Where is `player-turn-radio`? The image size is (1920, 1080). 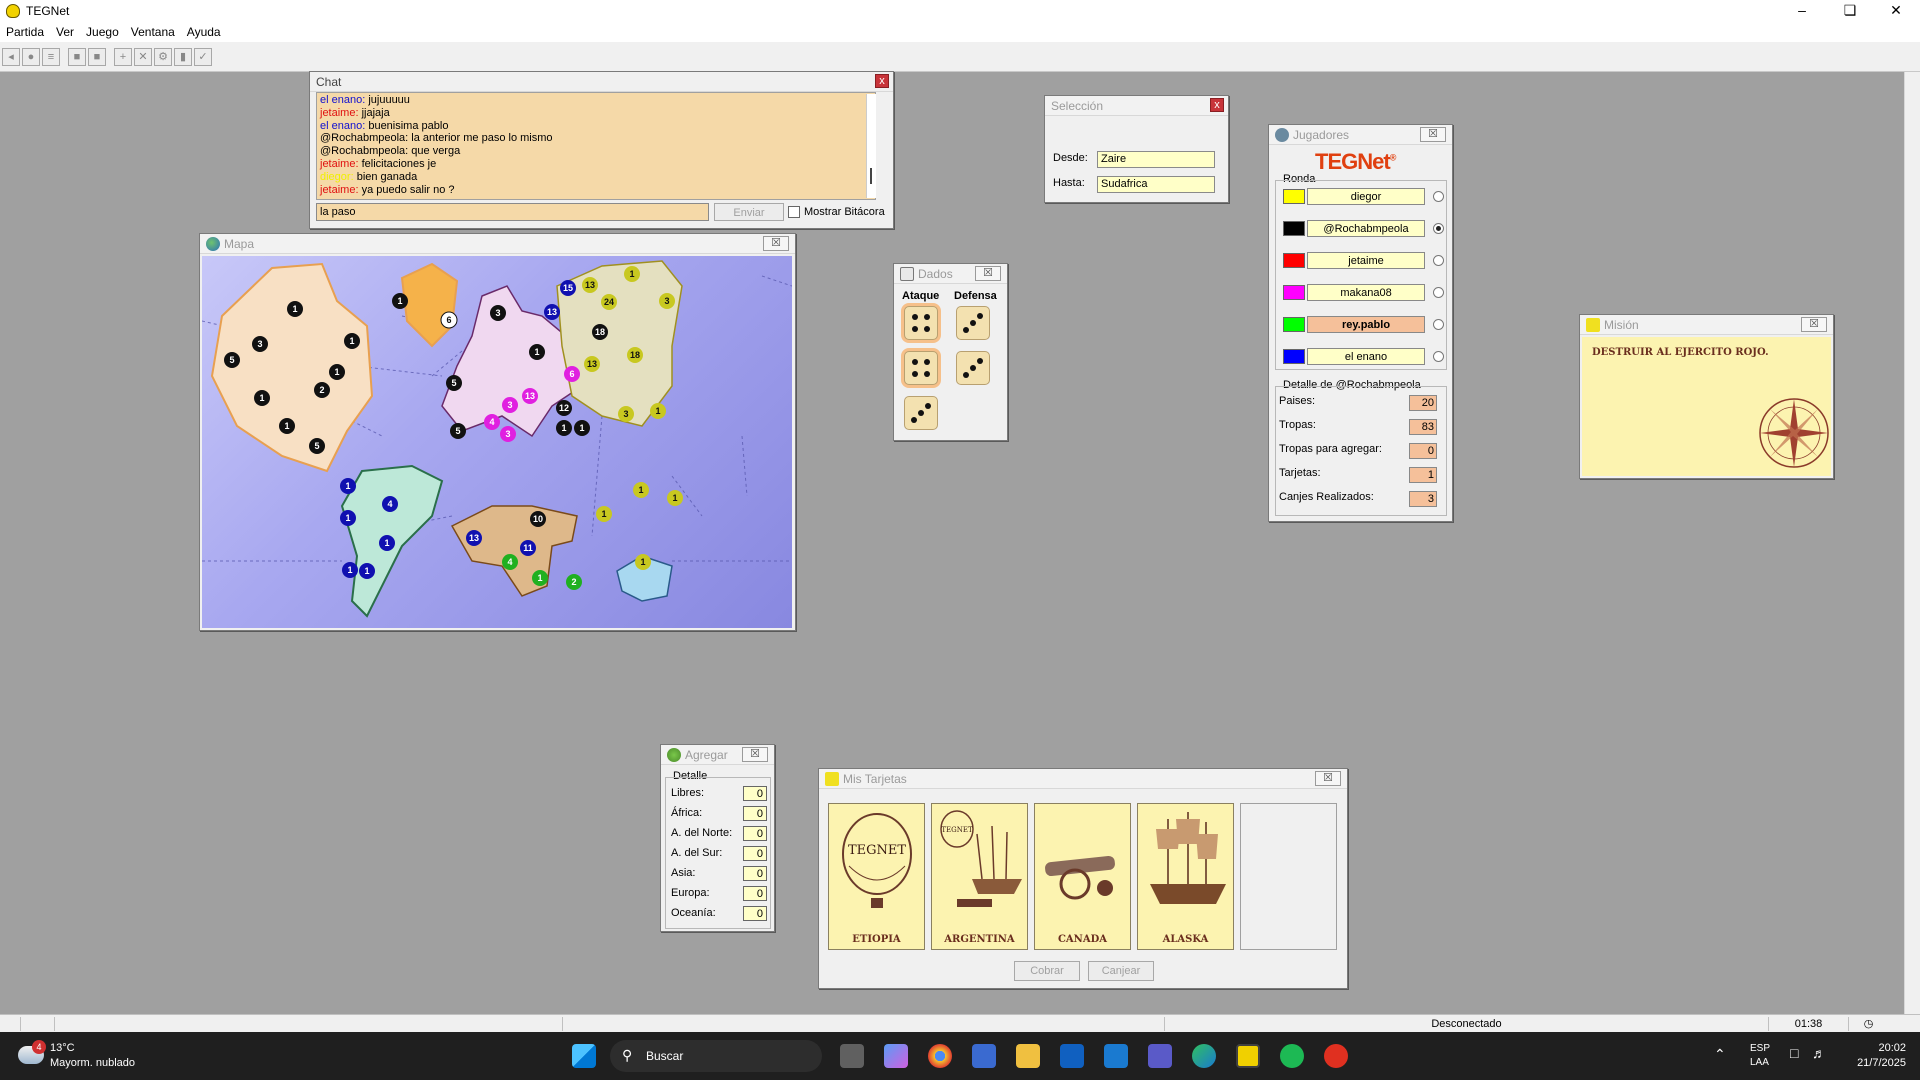 player-turn-radio is located at coordinates (1438, 196).